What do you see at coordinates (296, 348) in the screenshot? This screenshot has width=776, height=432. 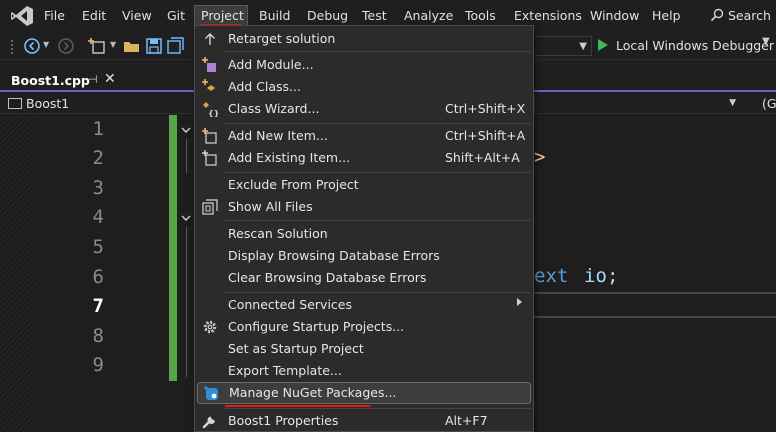 I see `menu-item-label: Set as Startup Project` at bounding box center [296, 348].